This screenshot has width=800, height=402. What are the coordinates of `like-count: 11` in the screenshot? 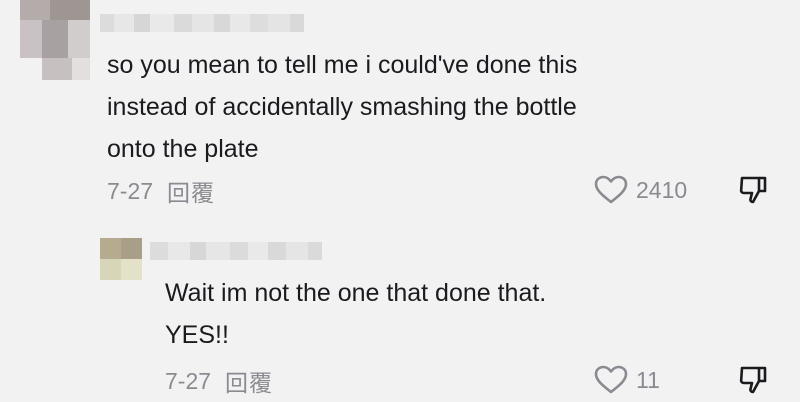 It's located at (648, 379).